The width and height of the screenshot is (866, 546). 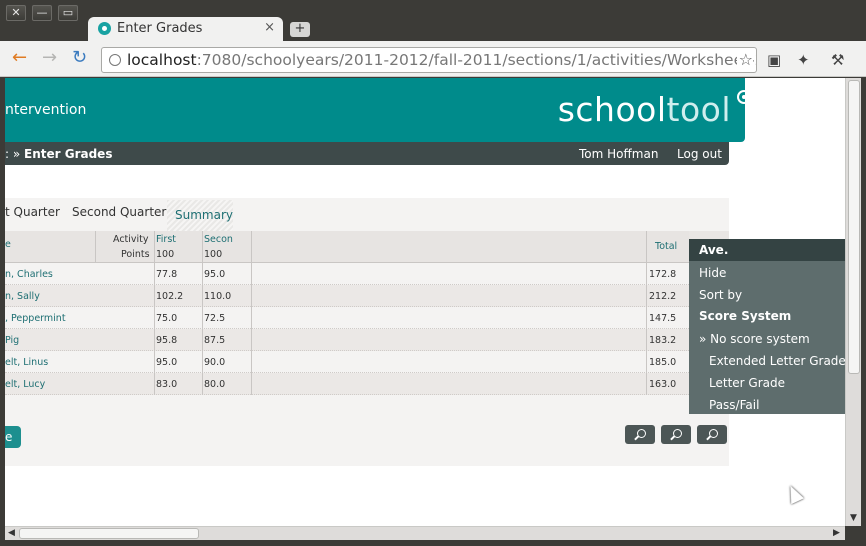 What do you see at coordinates (720, 295) in the screenshot?
I see `menu-item-sort-by: Sort by` at bounding box center [720, 295].